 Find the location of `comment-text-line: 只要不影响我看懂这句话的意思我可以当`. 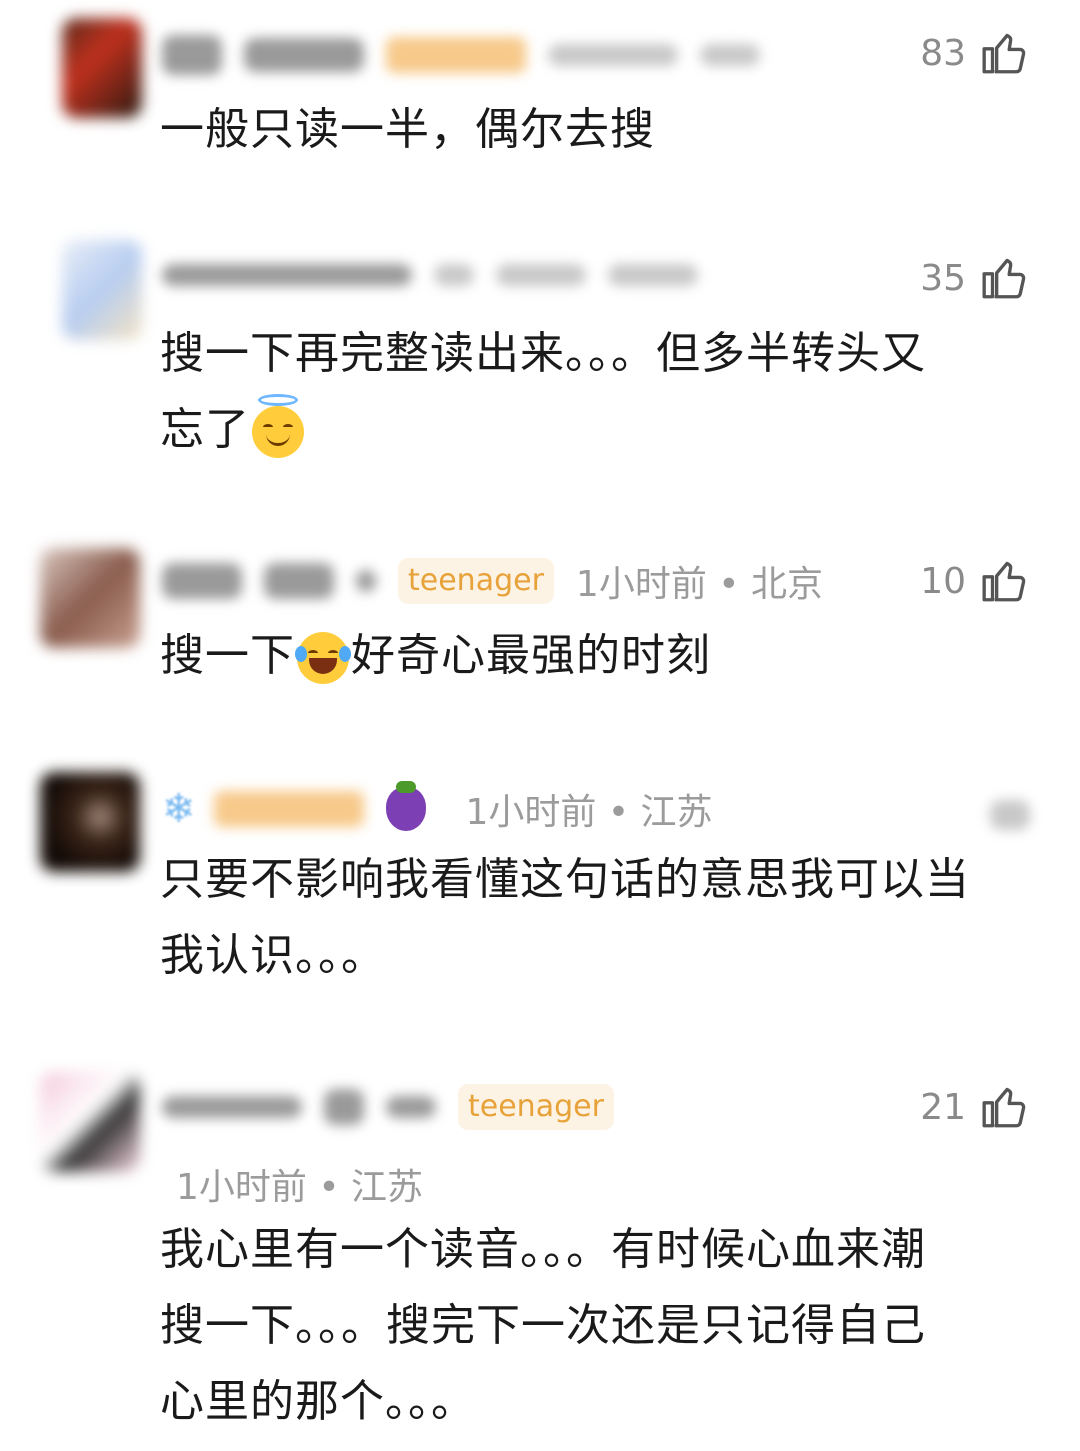

comment-text-line: 只要不影响我看懂这句话的意思我可以当 is located at coordinates (565, 879).